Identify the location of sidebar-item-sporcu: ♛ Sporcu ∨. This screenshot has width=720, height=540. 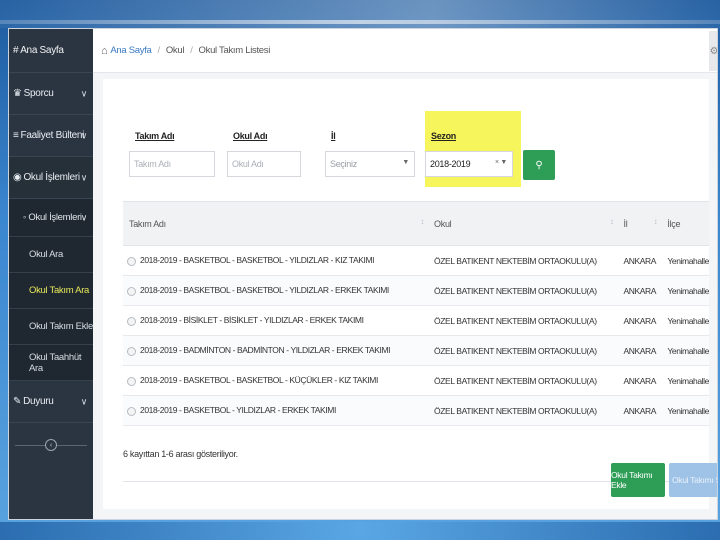
(51, 94).